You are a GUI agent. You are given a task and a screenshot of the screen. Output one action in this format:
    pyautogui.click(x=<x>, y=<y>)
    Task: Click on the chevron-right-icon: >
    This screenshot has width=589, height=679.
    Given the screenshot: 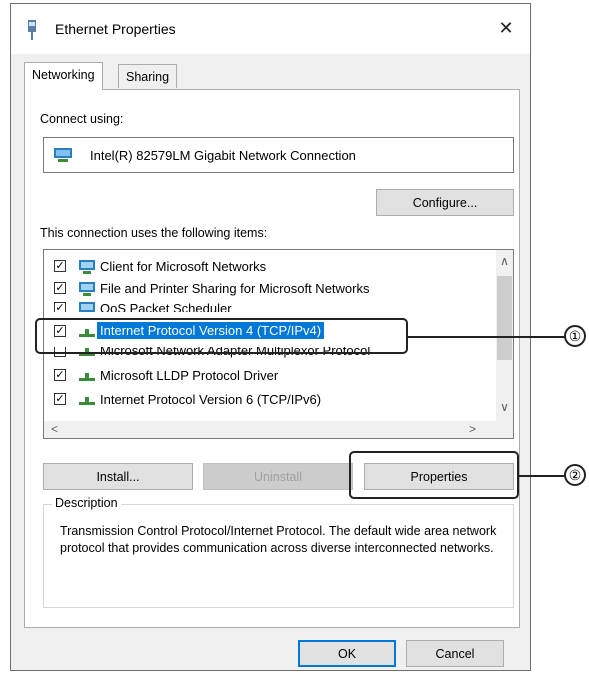 What is the action you would take?
    pyautogui.click(x=472, y=429)
    